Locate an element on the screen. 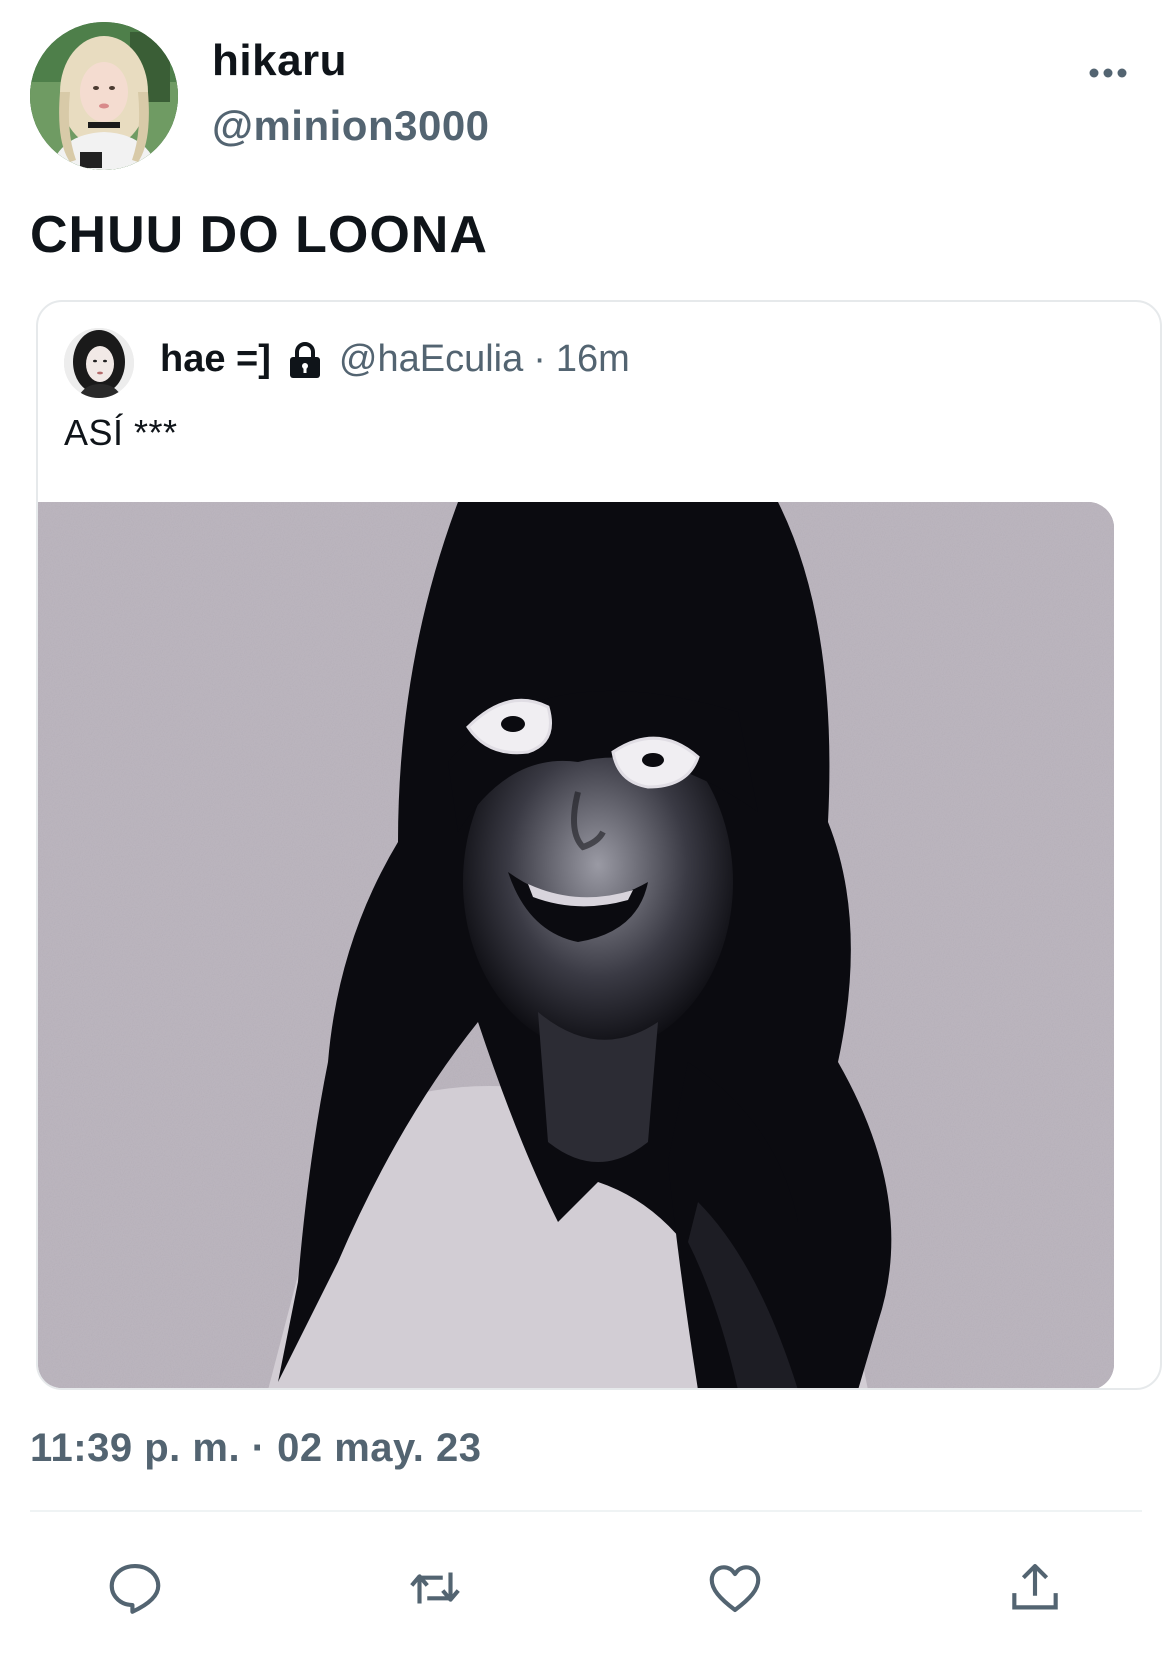 The width and height of the screenshot is (1170, 1670). reply-icon is located at coordinates (135, 1588).